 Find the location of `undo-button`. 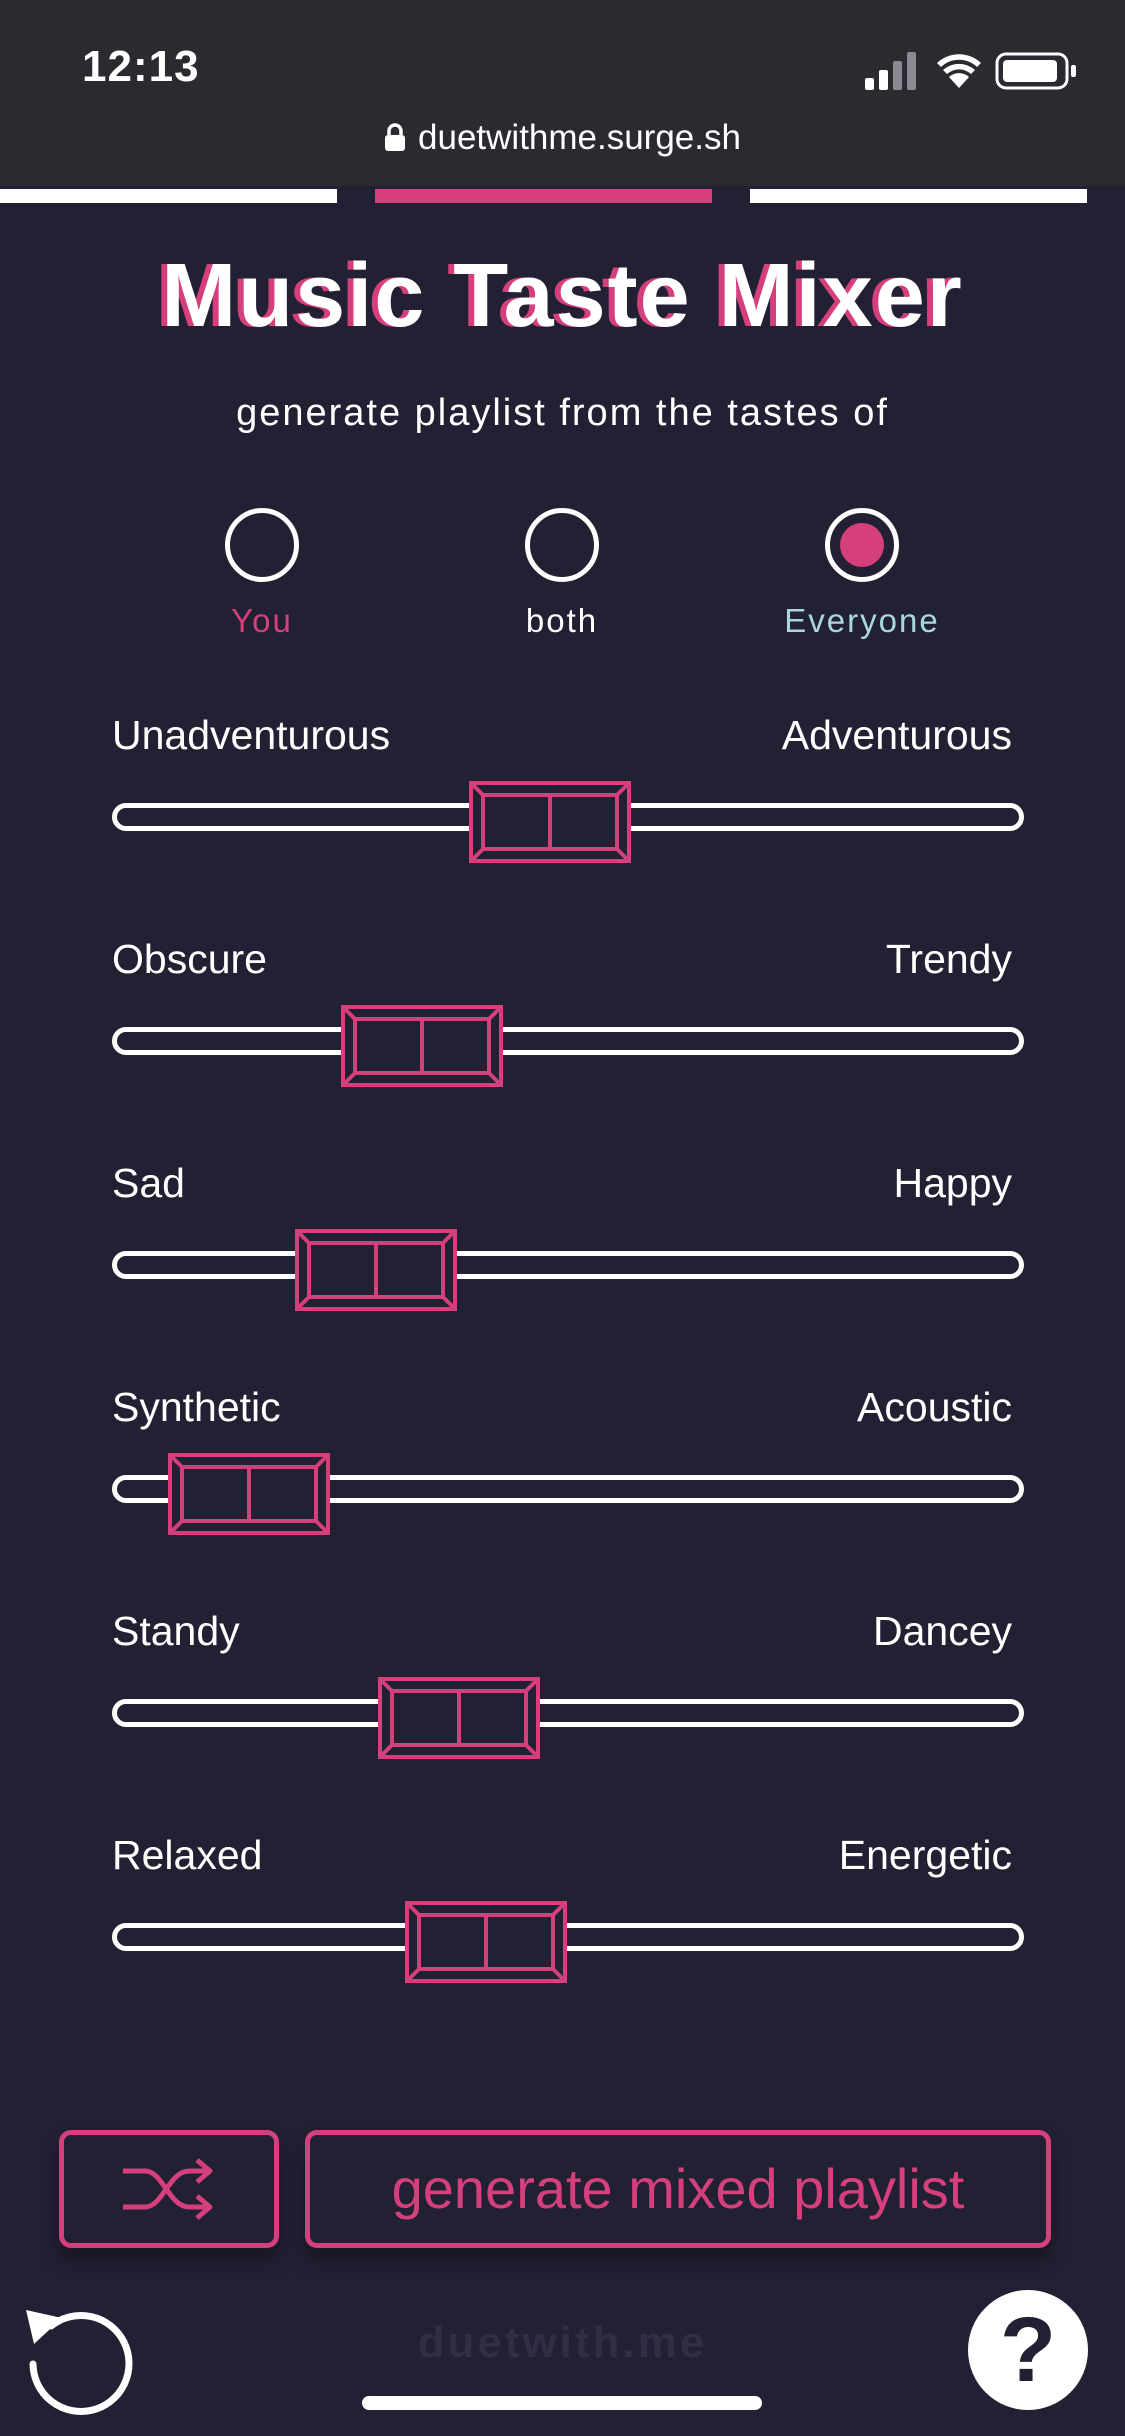

undo-button is located at coordinates (77, 2357).